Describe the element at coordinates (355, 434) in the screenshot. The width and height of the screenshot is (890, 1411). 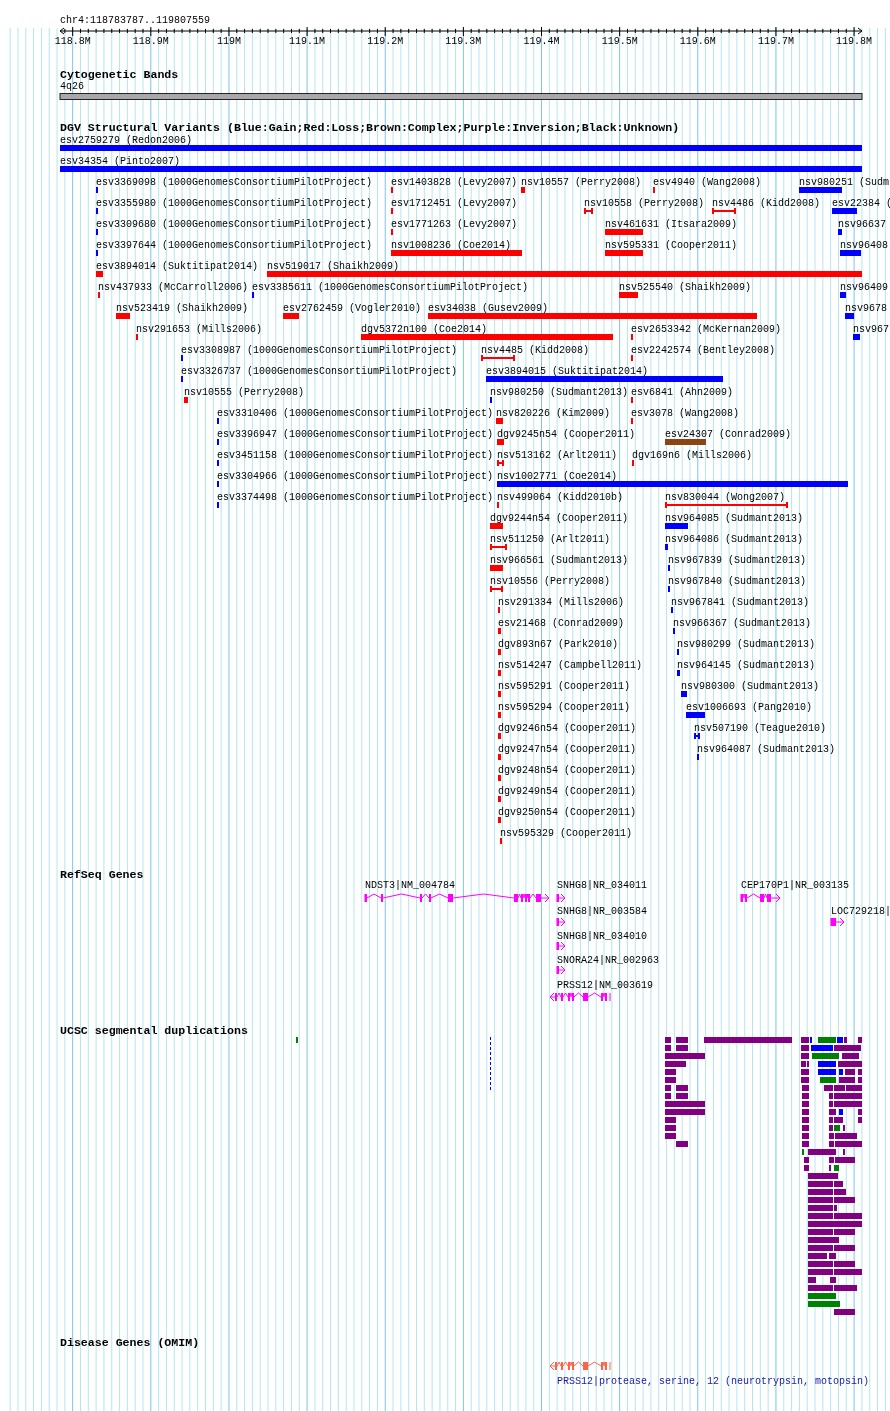
I see `variant-label: esv3396947 (1000GenomesConsortiumPilotProject)` at that location.